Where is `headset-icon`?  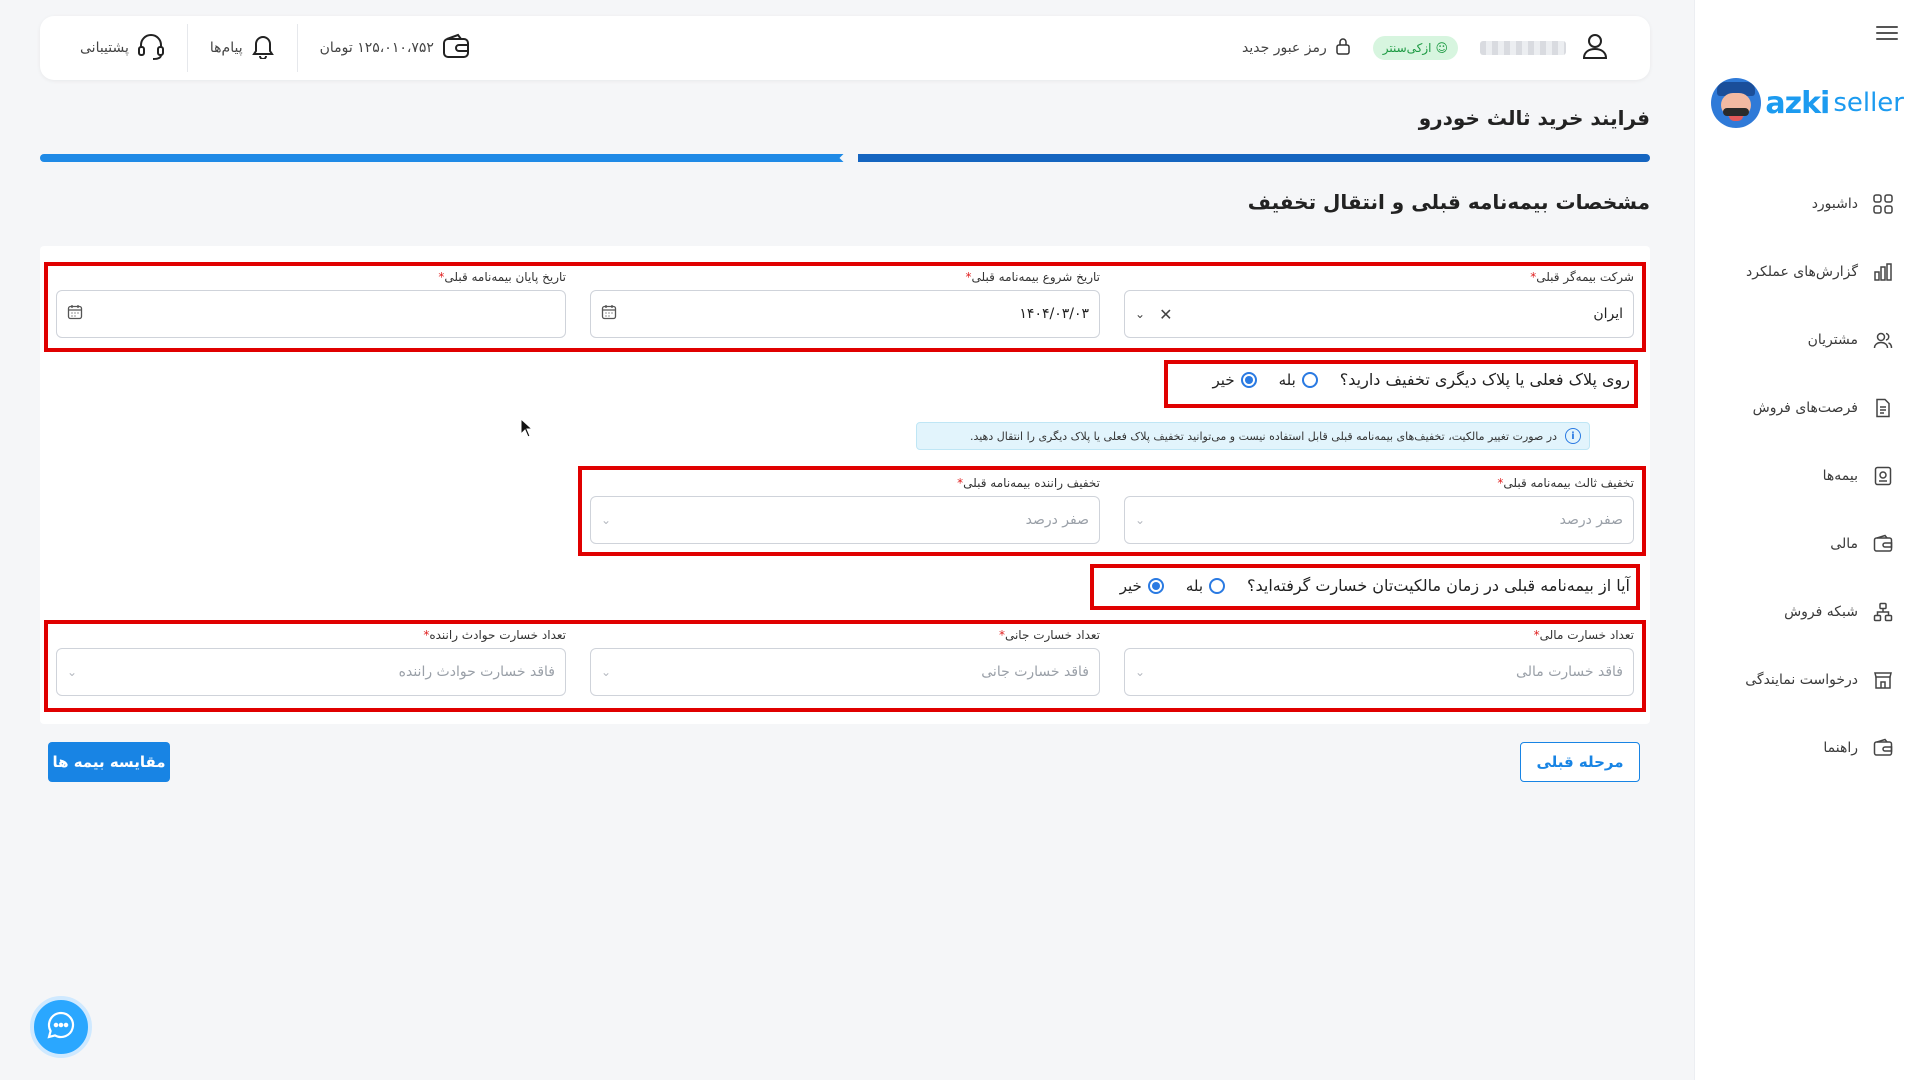
headset-icon is located at coordinates (151, 48).